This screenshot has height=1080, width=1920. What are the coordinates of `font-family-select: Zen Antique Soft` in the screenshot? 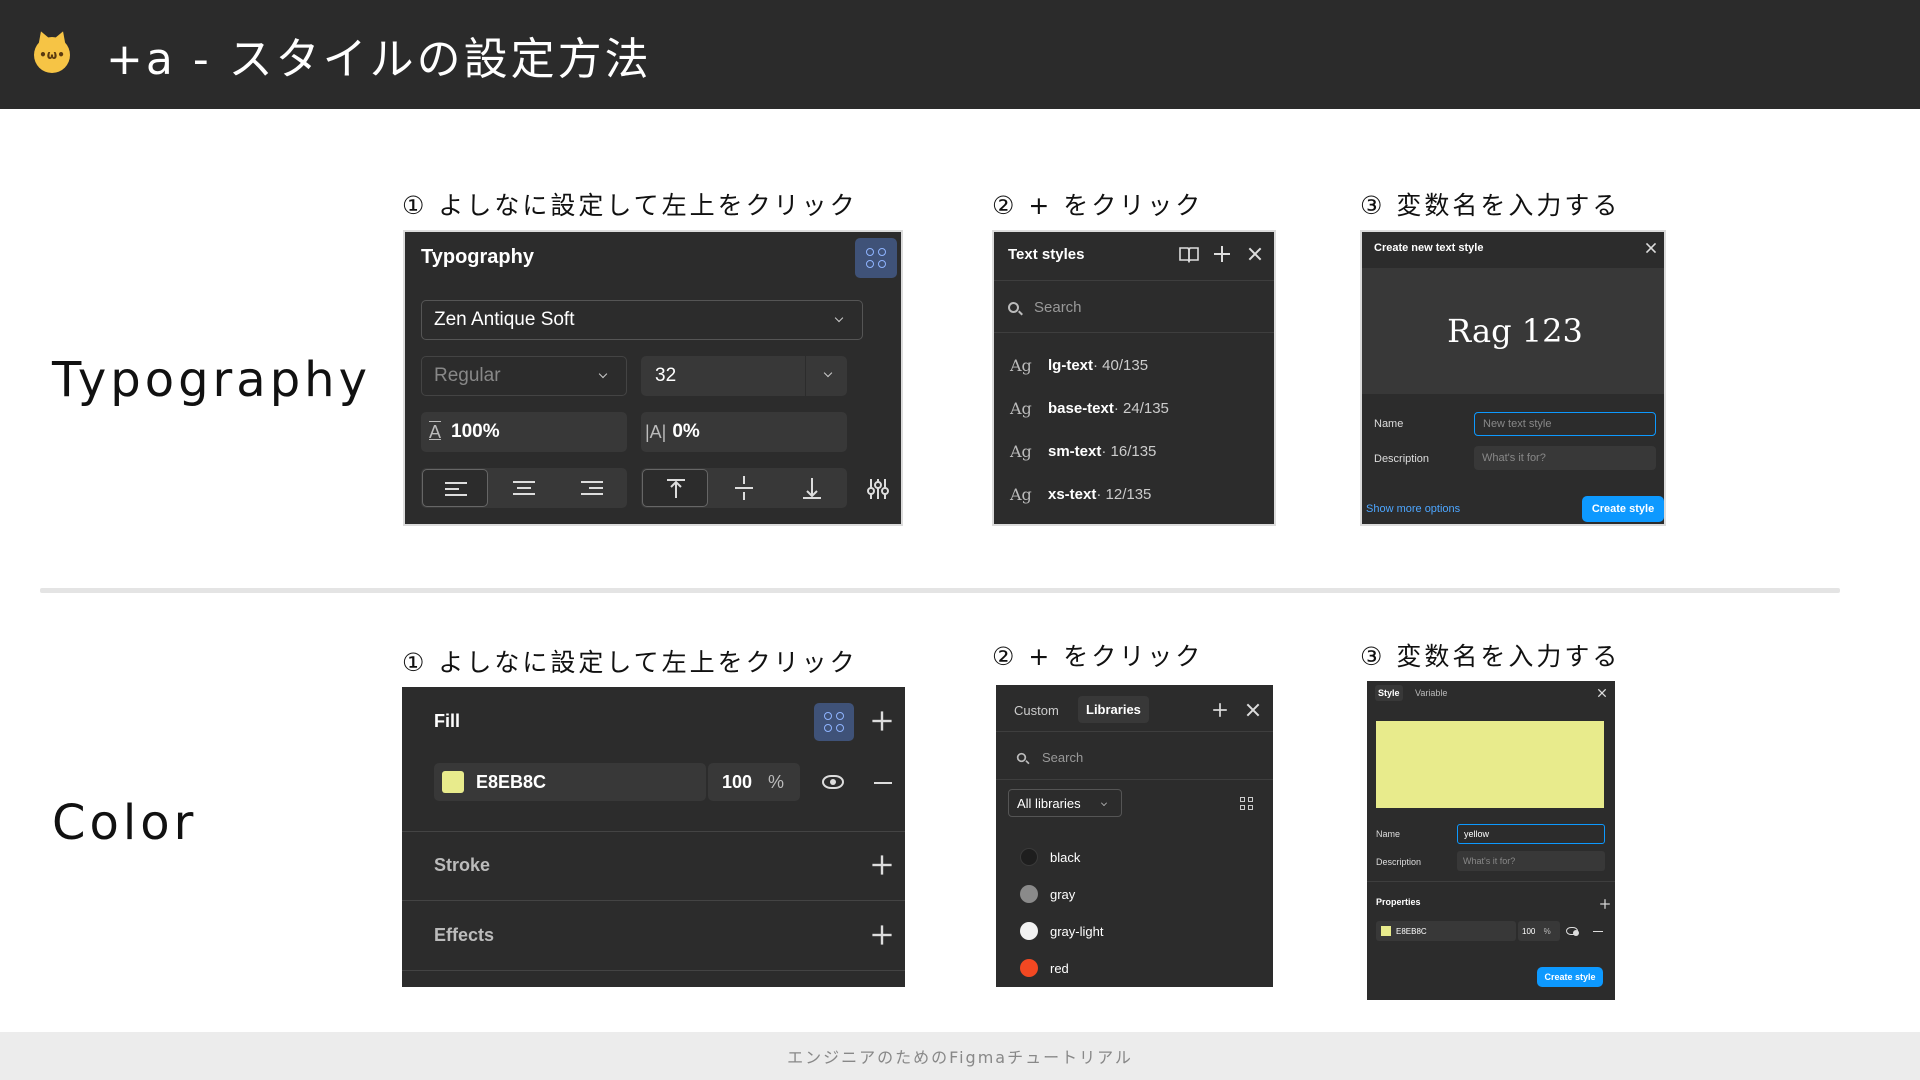 It's located at (642, 320).